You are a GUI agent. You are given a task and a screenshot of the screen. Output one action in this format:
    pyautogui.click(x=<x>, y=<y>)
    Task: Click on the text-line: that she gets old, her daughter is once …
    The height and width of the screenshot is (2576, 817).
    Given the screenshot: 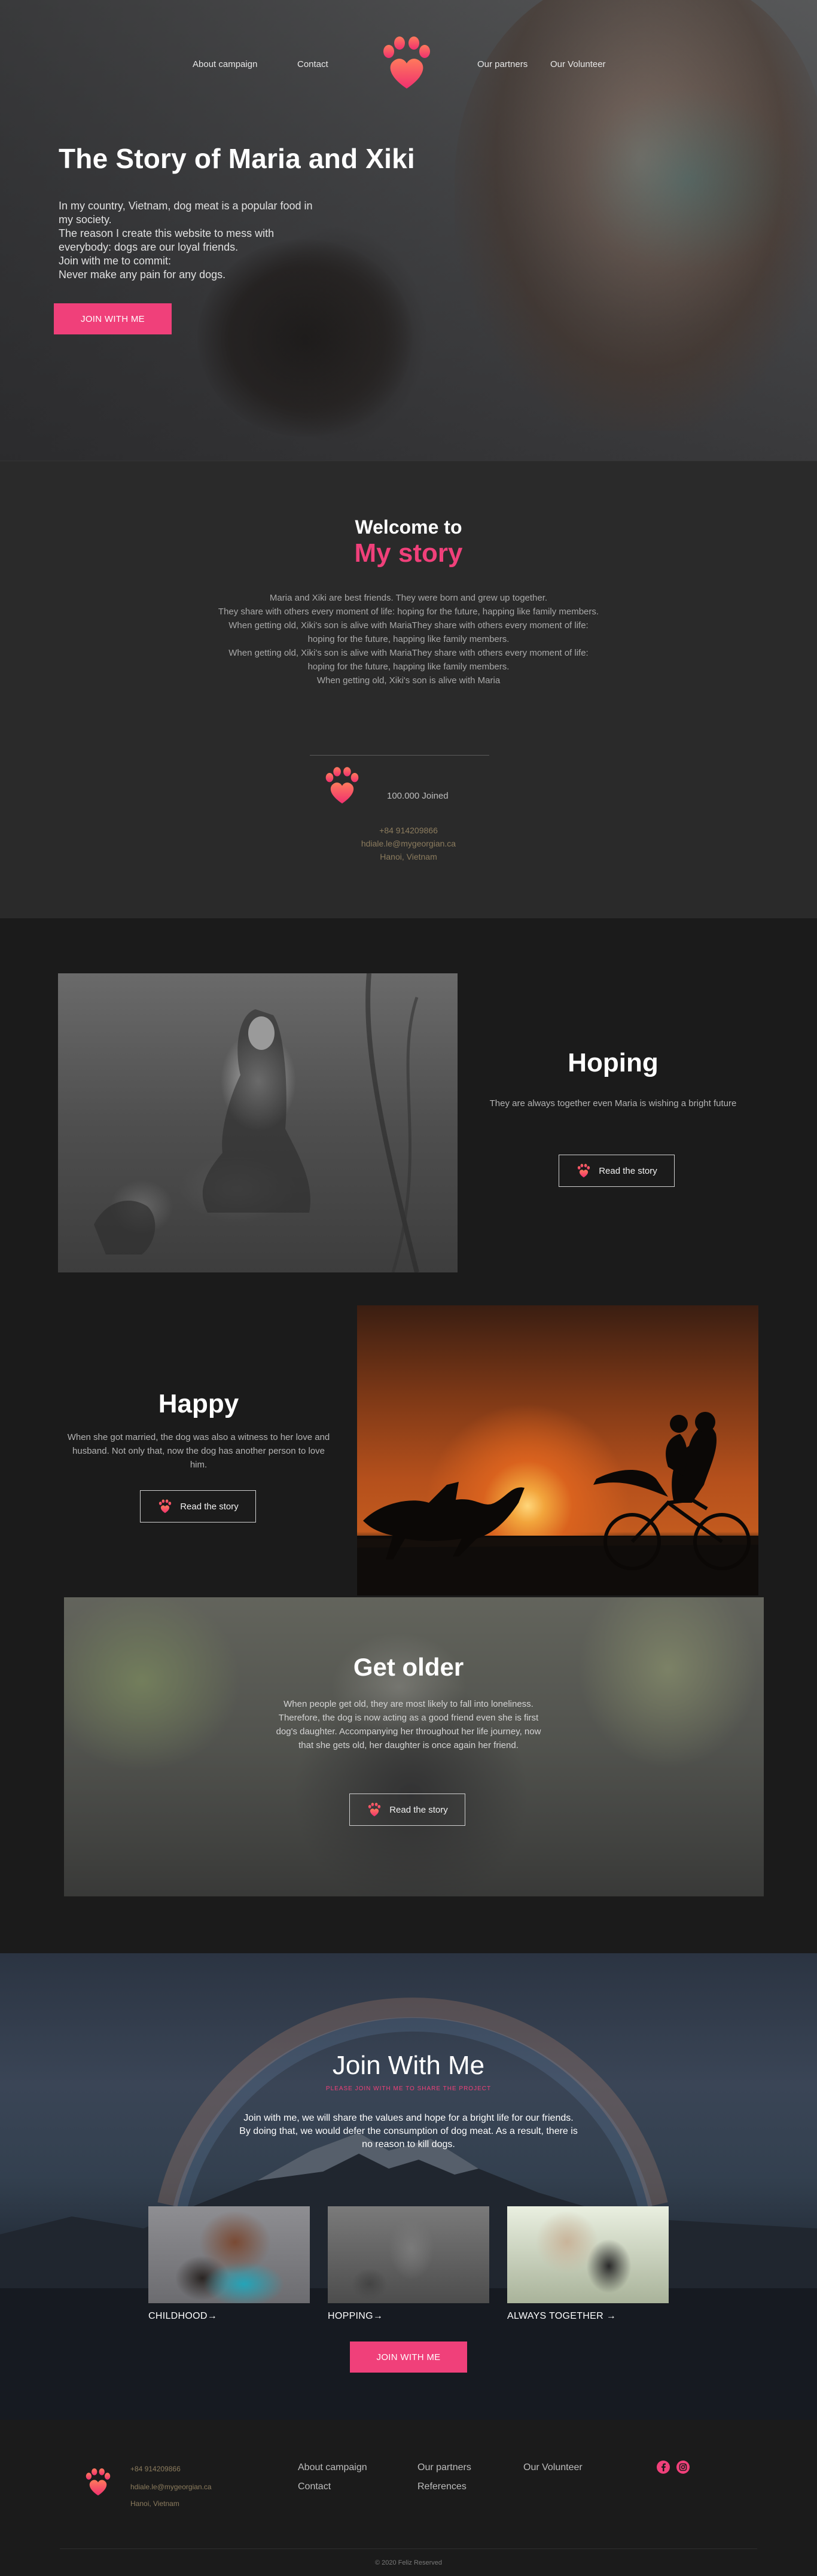 What is the action you would take?
    pyautogui.click(x=408, y=1745)
    